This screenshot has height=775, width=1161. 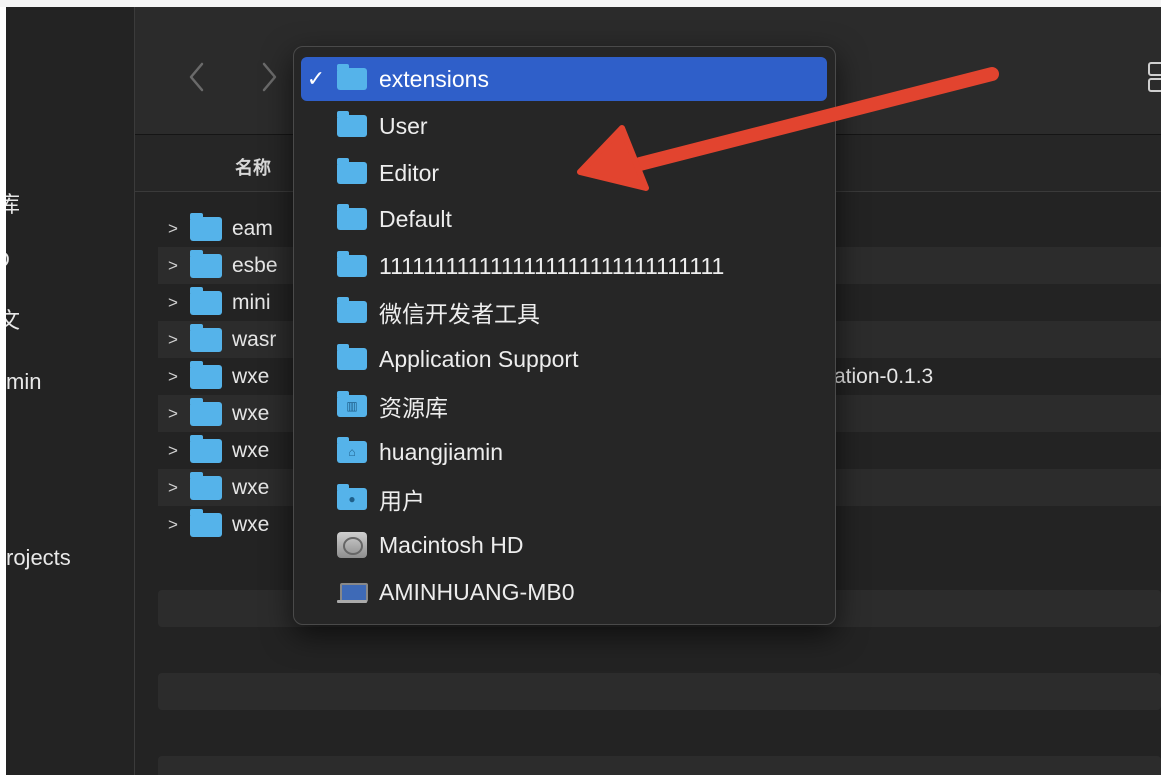 What do you see at coordinates (564, 219) in the screenshot?
I see `menu-item-default: Default` at bounding box center [564, 219].